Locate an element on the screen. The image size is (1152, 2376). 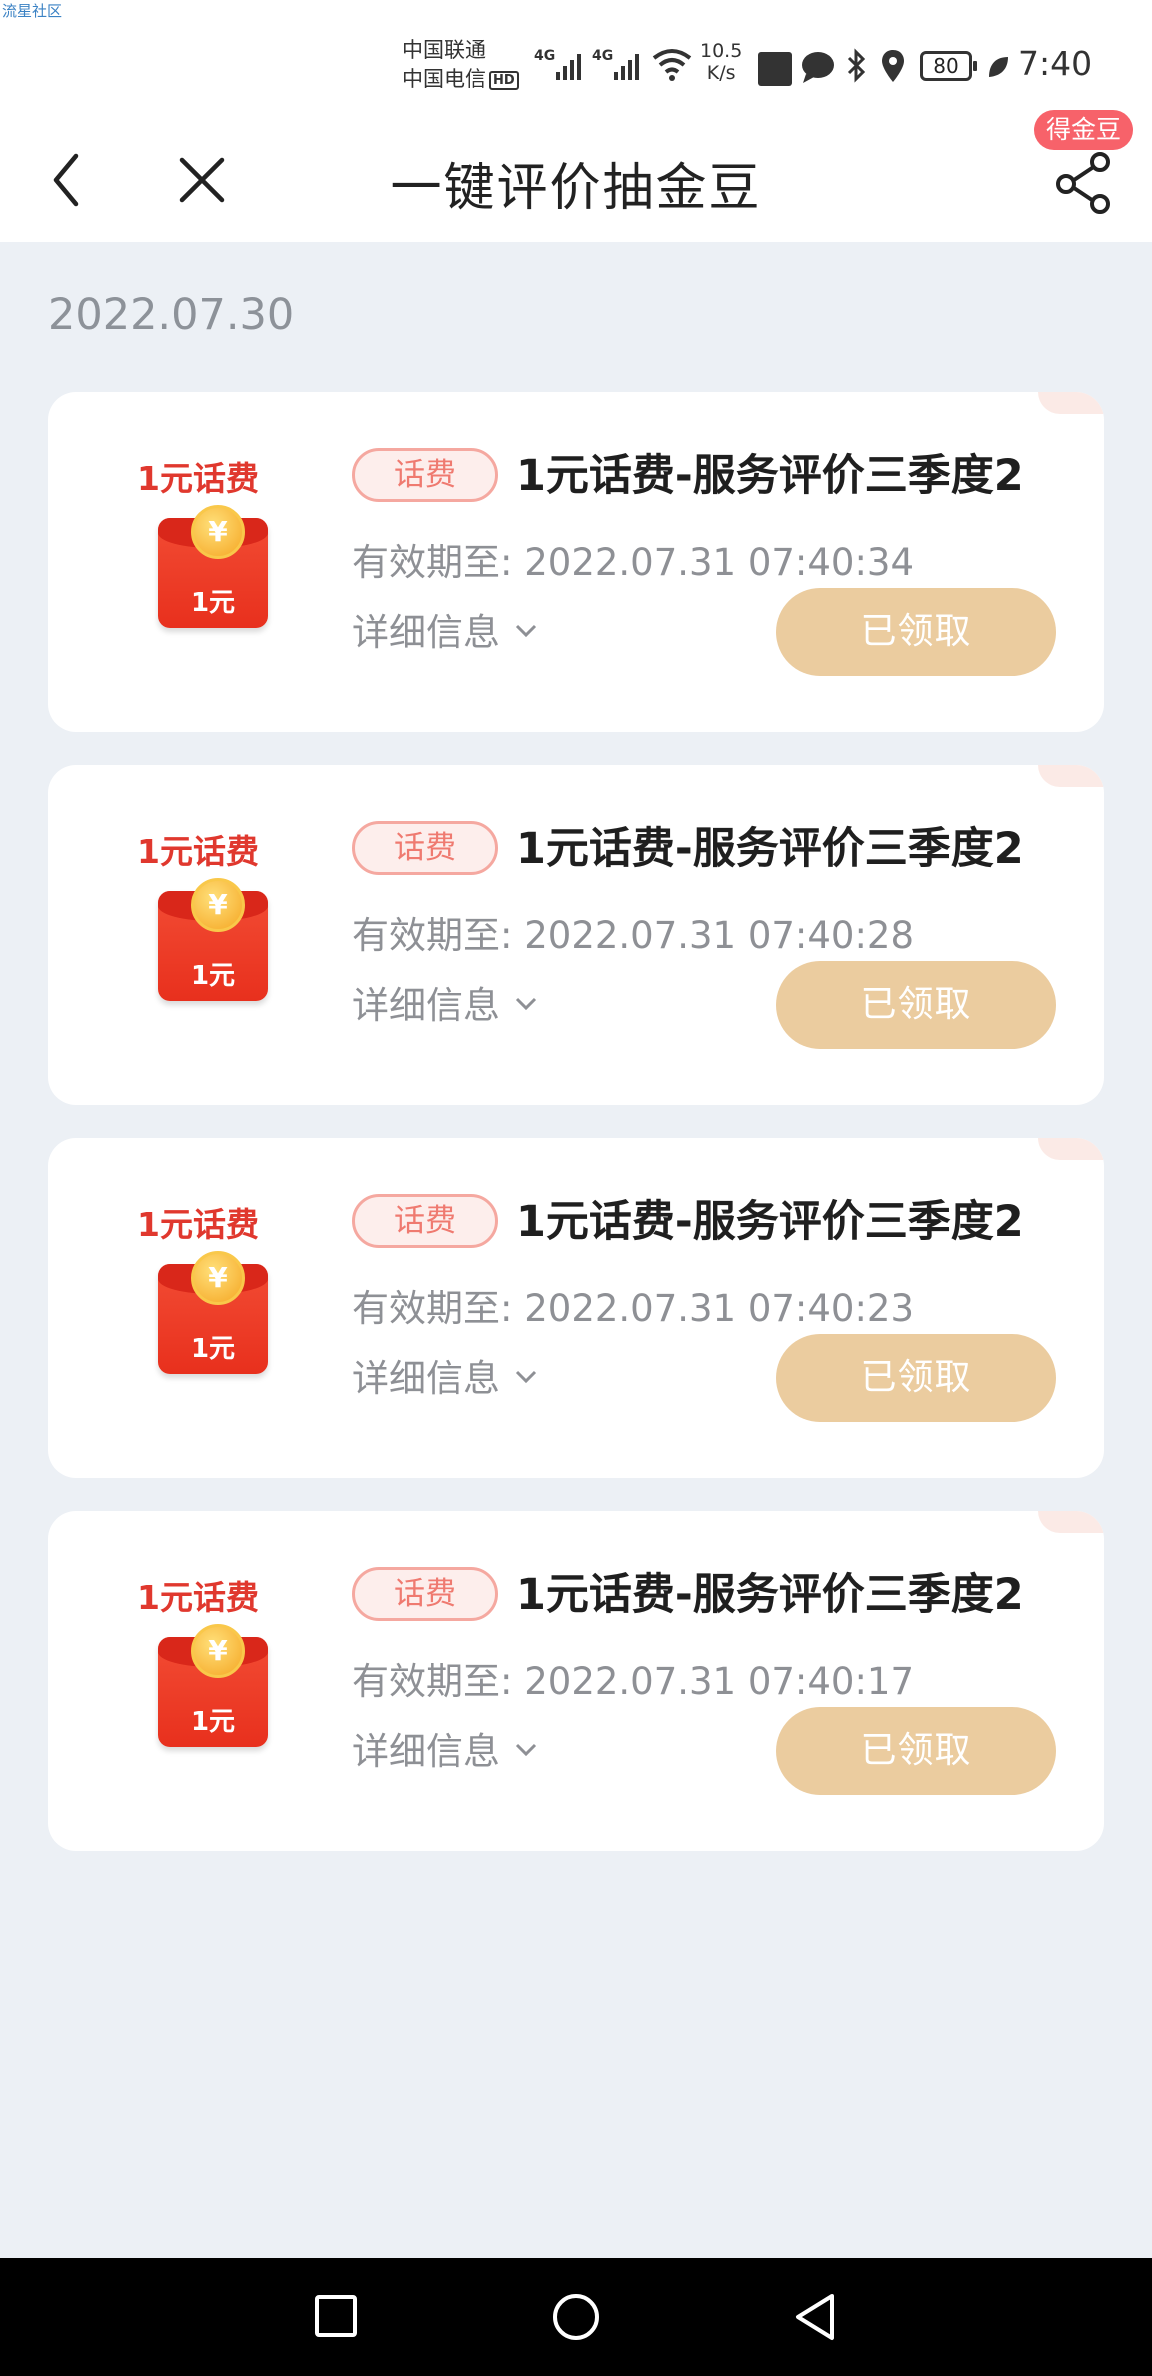
expiry-row: 有效期至: 2022.07.31 07:40:34 is located at coordinates (633, 559).